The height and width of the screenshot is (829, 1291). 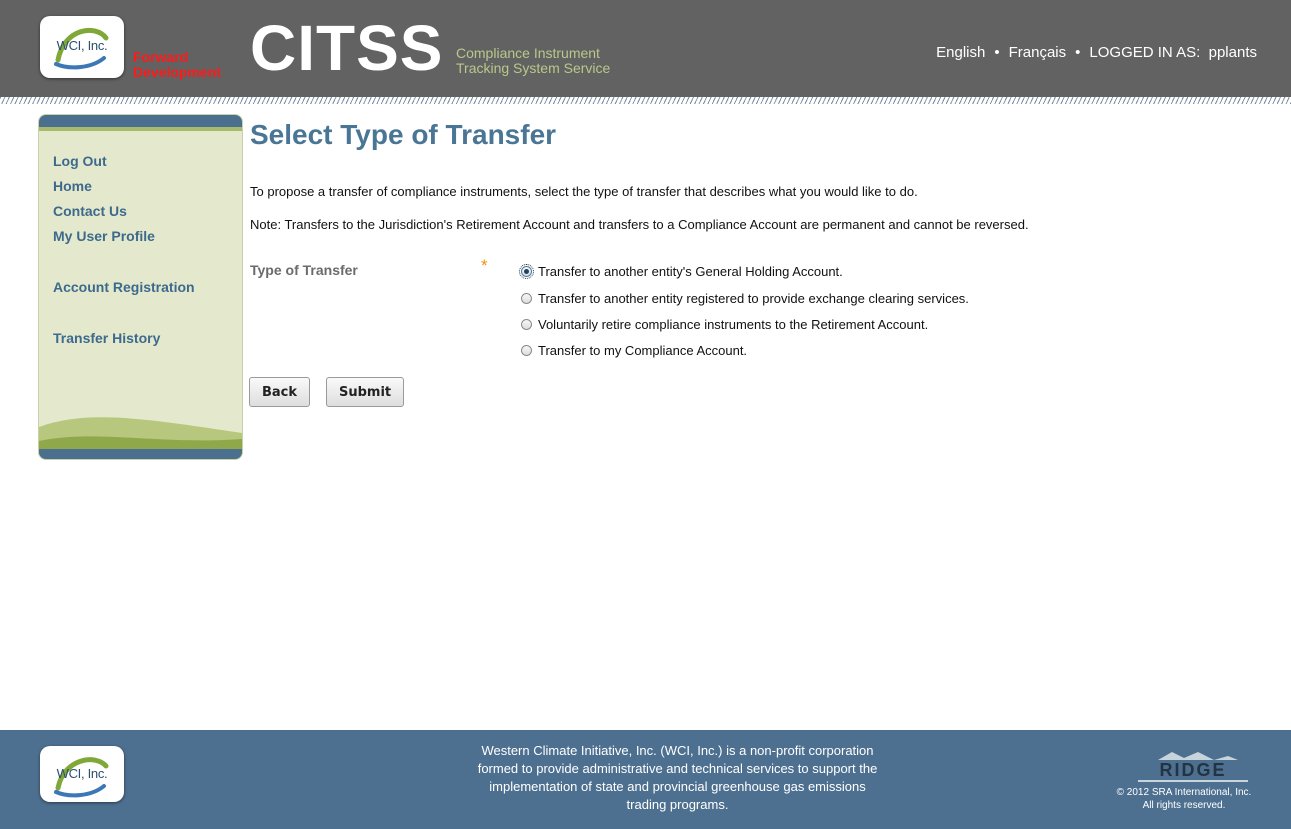 I want to click on header-divider, so click(x=645, y=100).